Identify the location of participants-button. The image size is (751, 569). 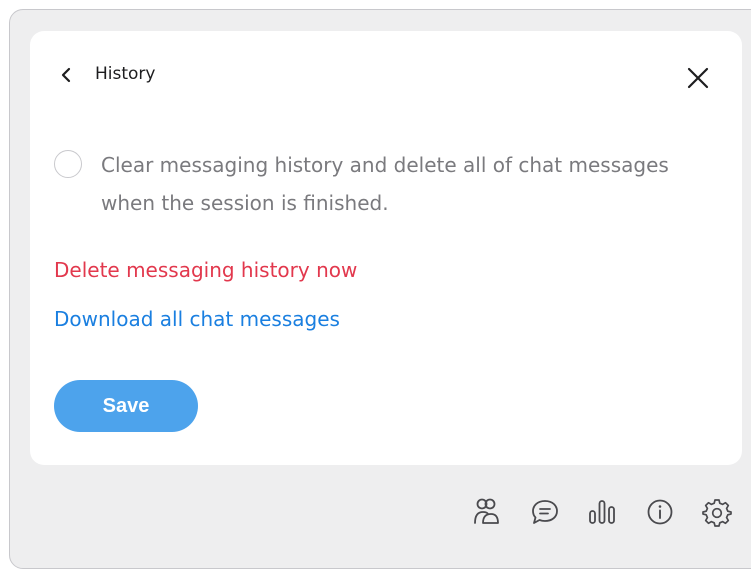
(486, 512).